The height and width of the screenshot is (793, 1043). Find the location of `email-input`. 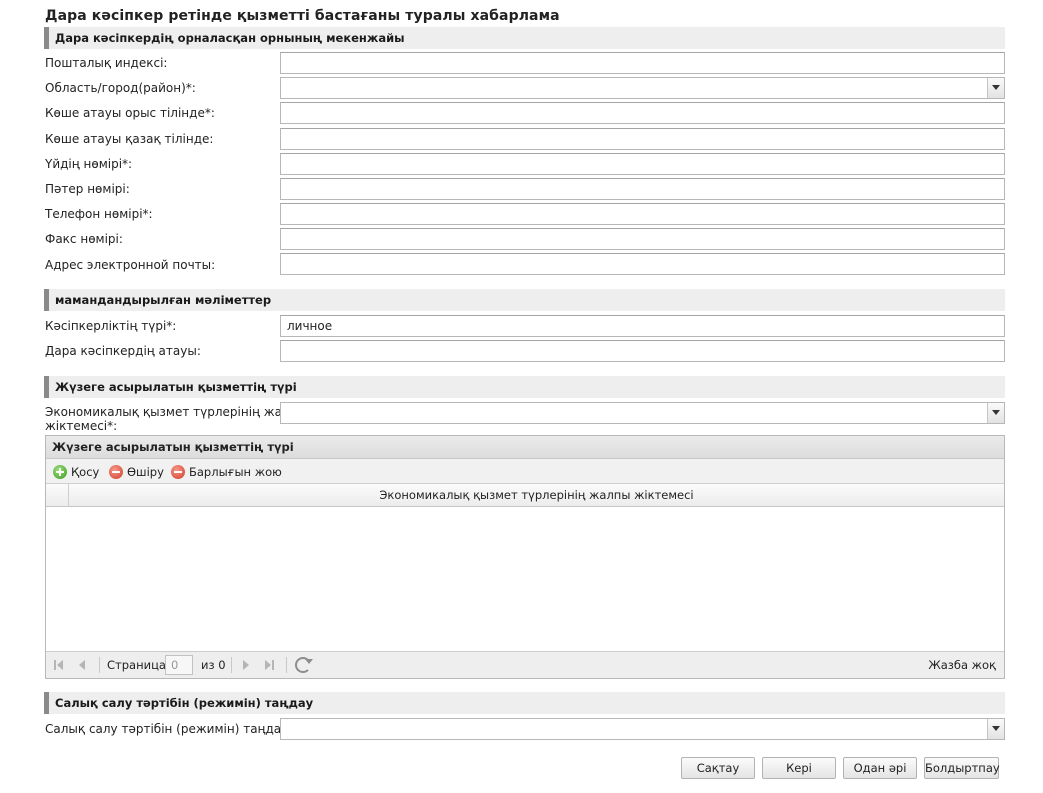

email-input is located at coordinates (642, 264).